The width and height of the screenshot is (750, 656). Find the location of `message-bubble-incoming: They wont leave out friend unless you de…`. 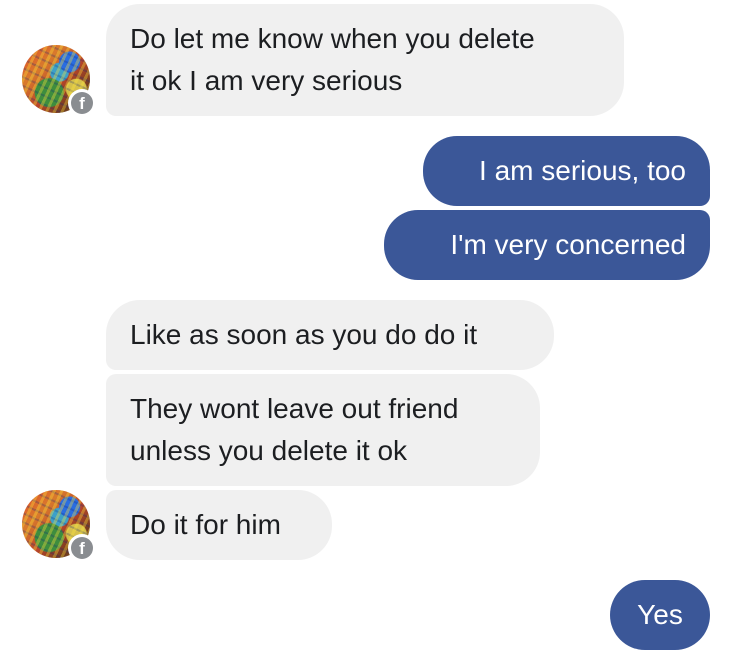

message-bubble-incoming: They wont leave out friend unless you de… is located at coordinates (323, 430).